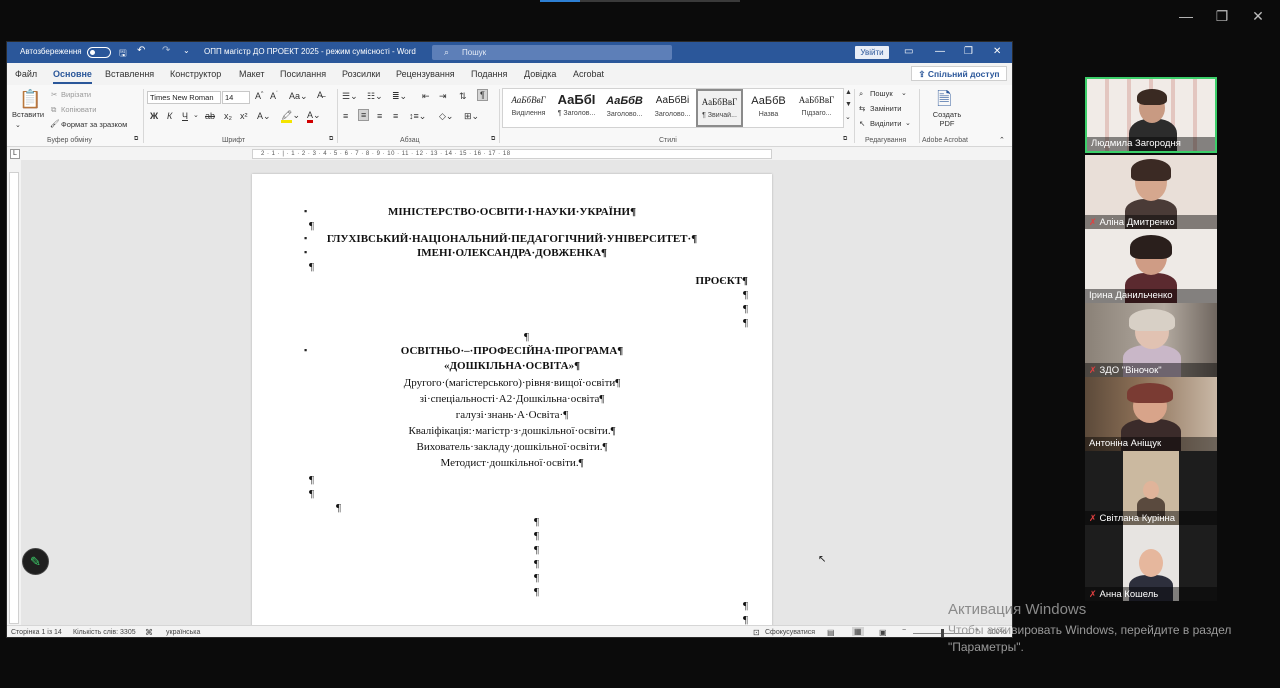 This screenshot has height=688, width=1280. What do you see at coordinates (35, 561) in the screenshot?
I see `annotate-pen-icon: ✎` at bounding box center [35, 561].